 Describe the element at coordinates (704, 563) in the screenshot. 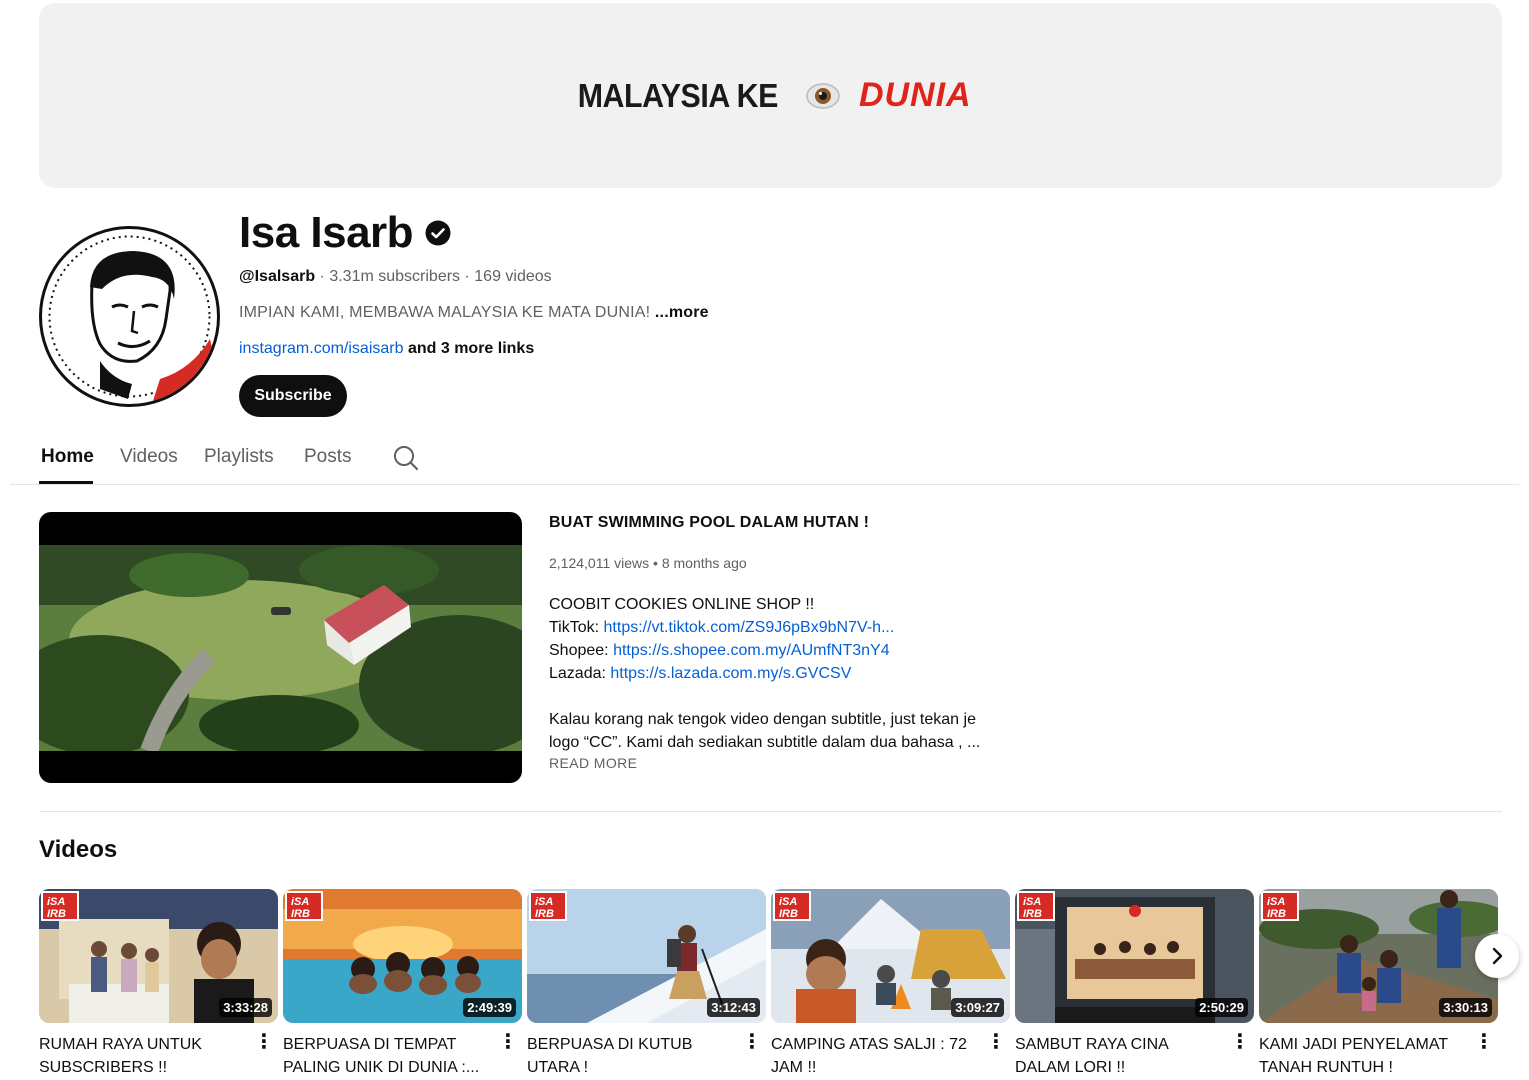

I see `featured-upload-age: 8 months ago` at that location.